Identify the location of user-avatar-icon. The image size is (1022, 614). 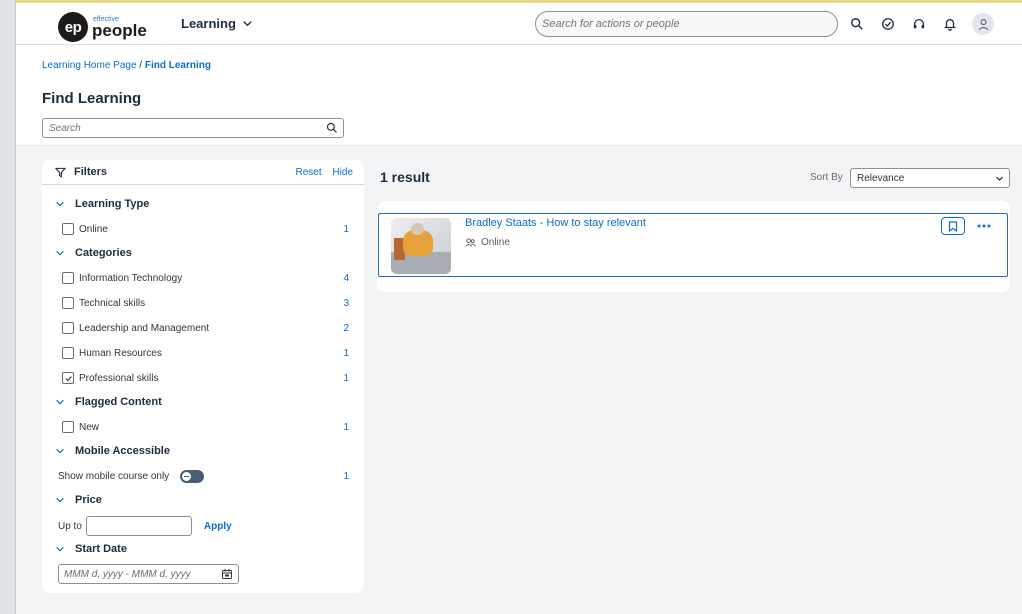
(983, 24).